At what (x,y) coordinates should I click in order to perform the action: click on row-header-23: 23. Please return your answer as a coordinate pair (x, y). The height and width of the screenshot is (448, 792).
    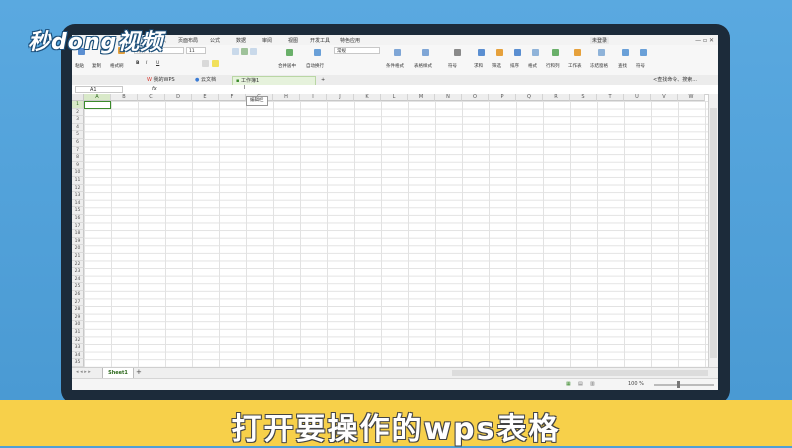
    Looking at the image, I should click on (78, 272).